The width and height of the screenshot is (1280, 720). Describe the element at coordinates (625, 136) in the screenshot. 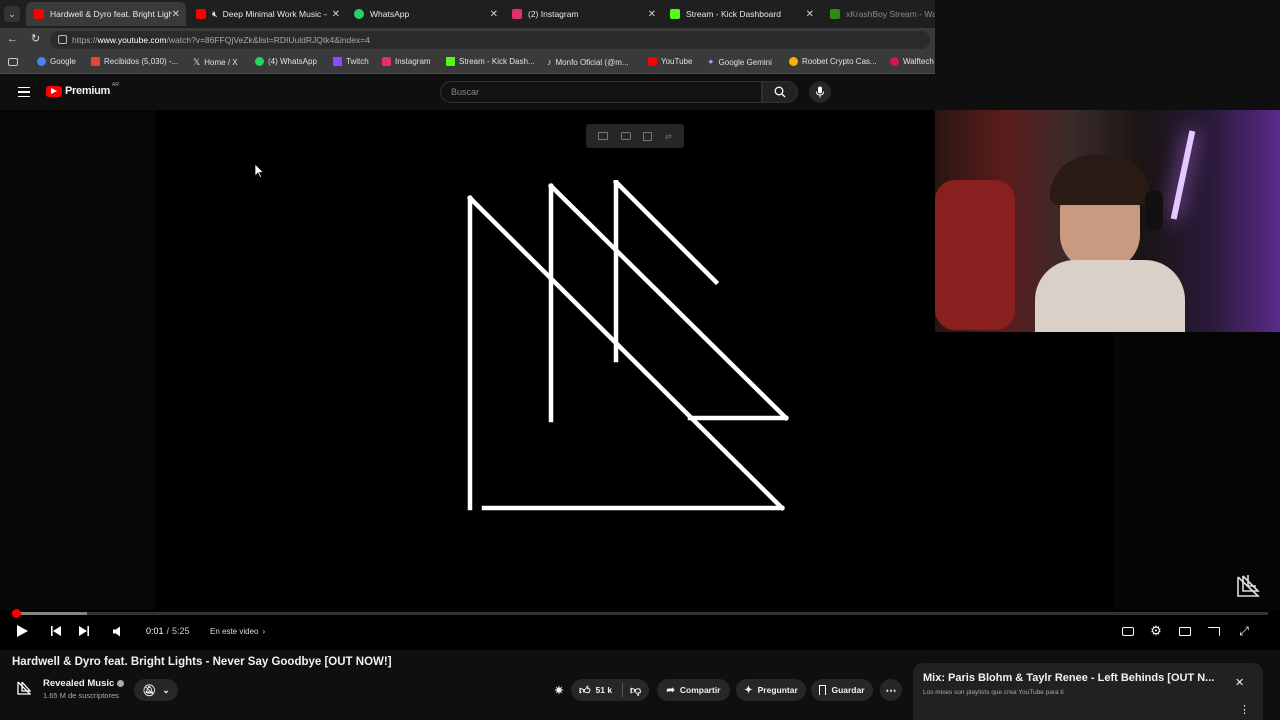

I see `screenshot-icon` at that location.